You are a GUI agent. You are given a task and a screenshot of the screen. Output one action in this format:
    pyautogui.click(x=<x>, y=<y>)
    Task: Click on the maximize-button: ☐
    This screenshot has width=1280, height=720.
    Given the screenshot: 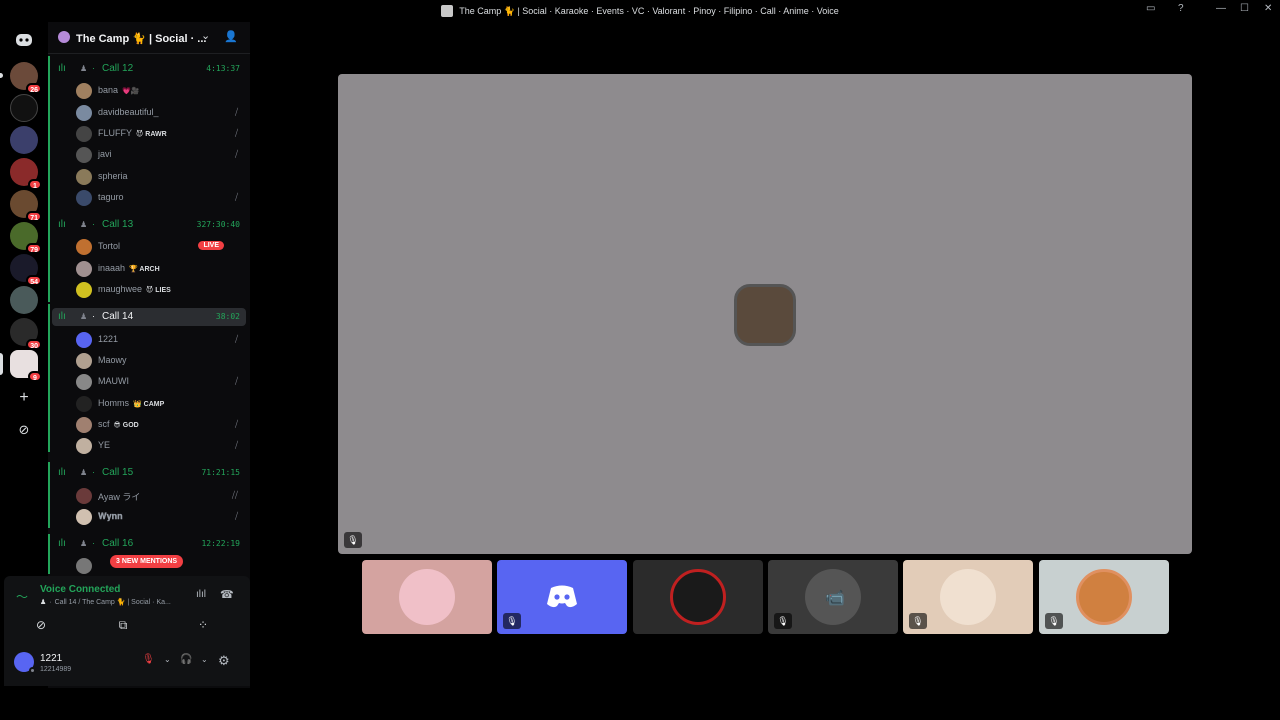 What is the action you would take?
    pyautogui.click(x=1244, y=8)
    